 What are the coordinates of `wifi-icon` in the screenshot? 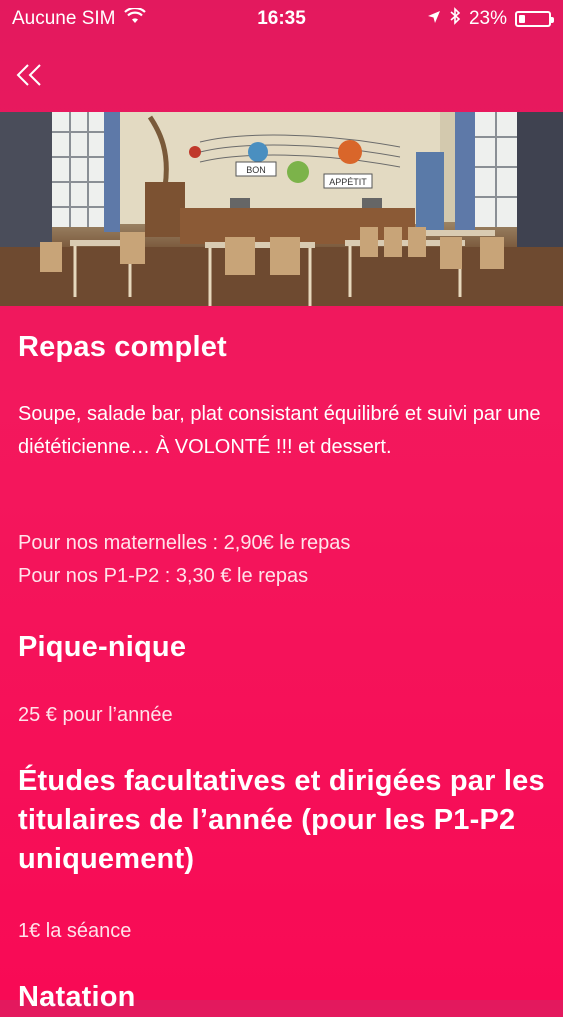 It's located at (134, 18).